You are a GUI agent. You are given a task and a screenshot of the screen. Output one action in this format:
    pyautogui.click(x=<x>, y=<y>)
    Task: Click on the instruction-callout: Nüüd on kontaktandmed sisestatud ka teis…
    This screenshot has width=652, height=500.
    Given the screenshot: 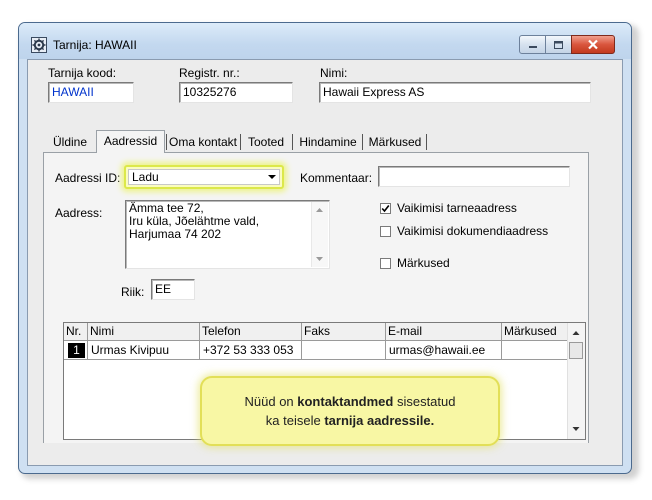 What is the action you would take?
    pyautogui.click(x=350, y=411)
    